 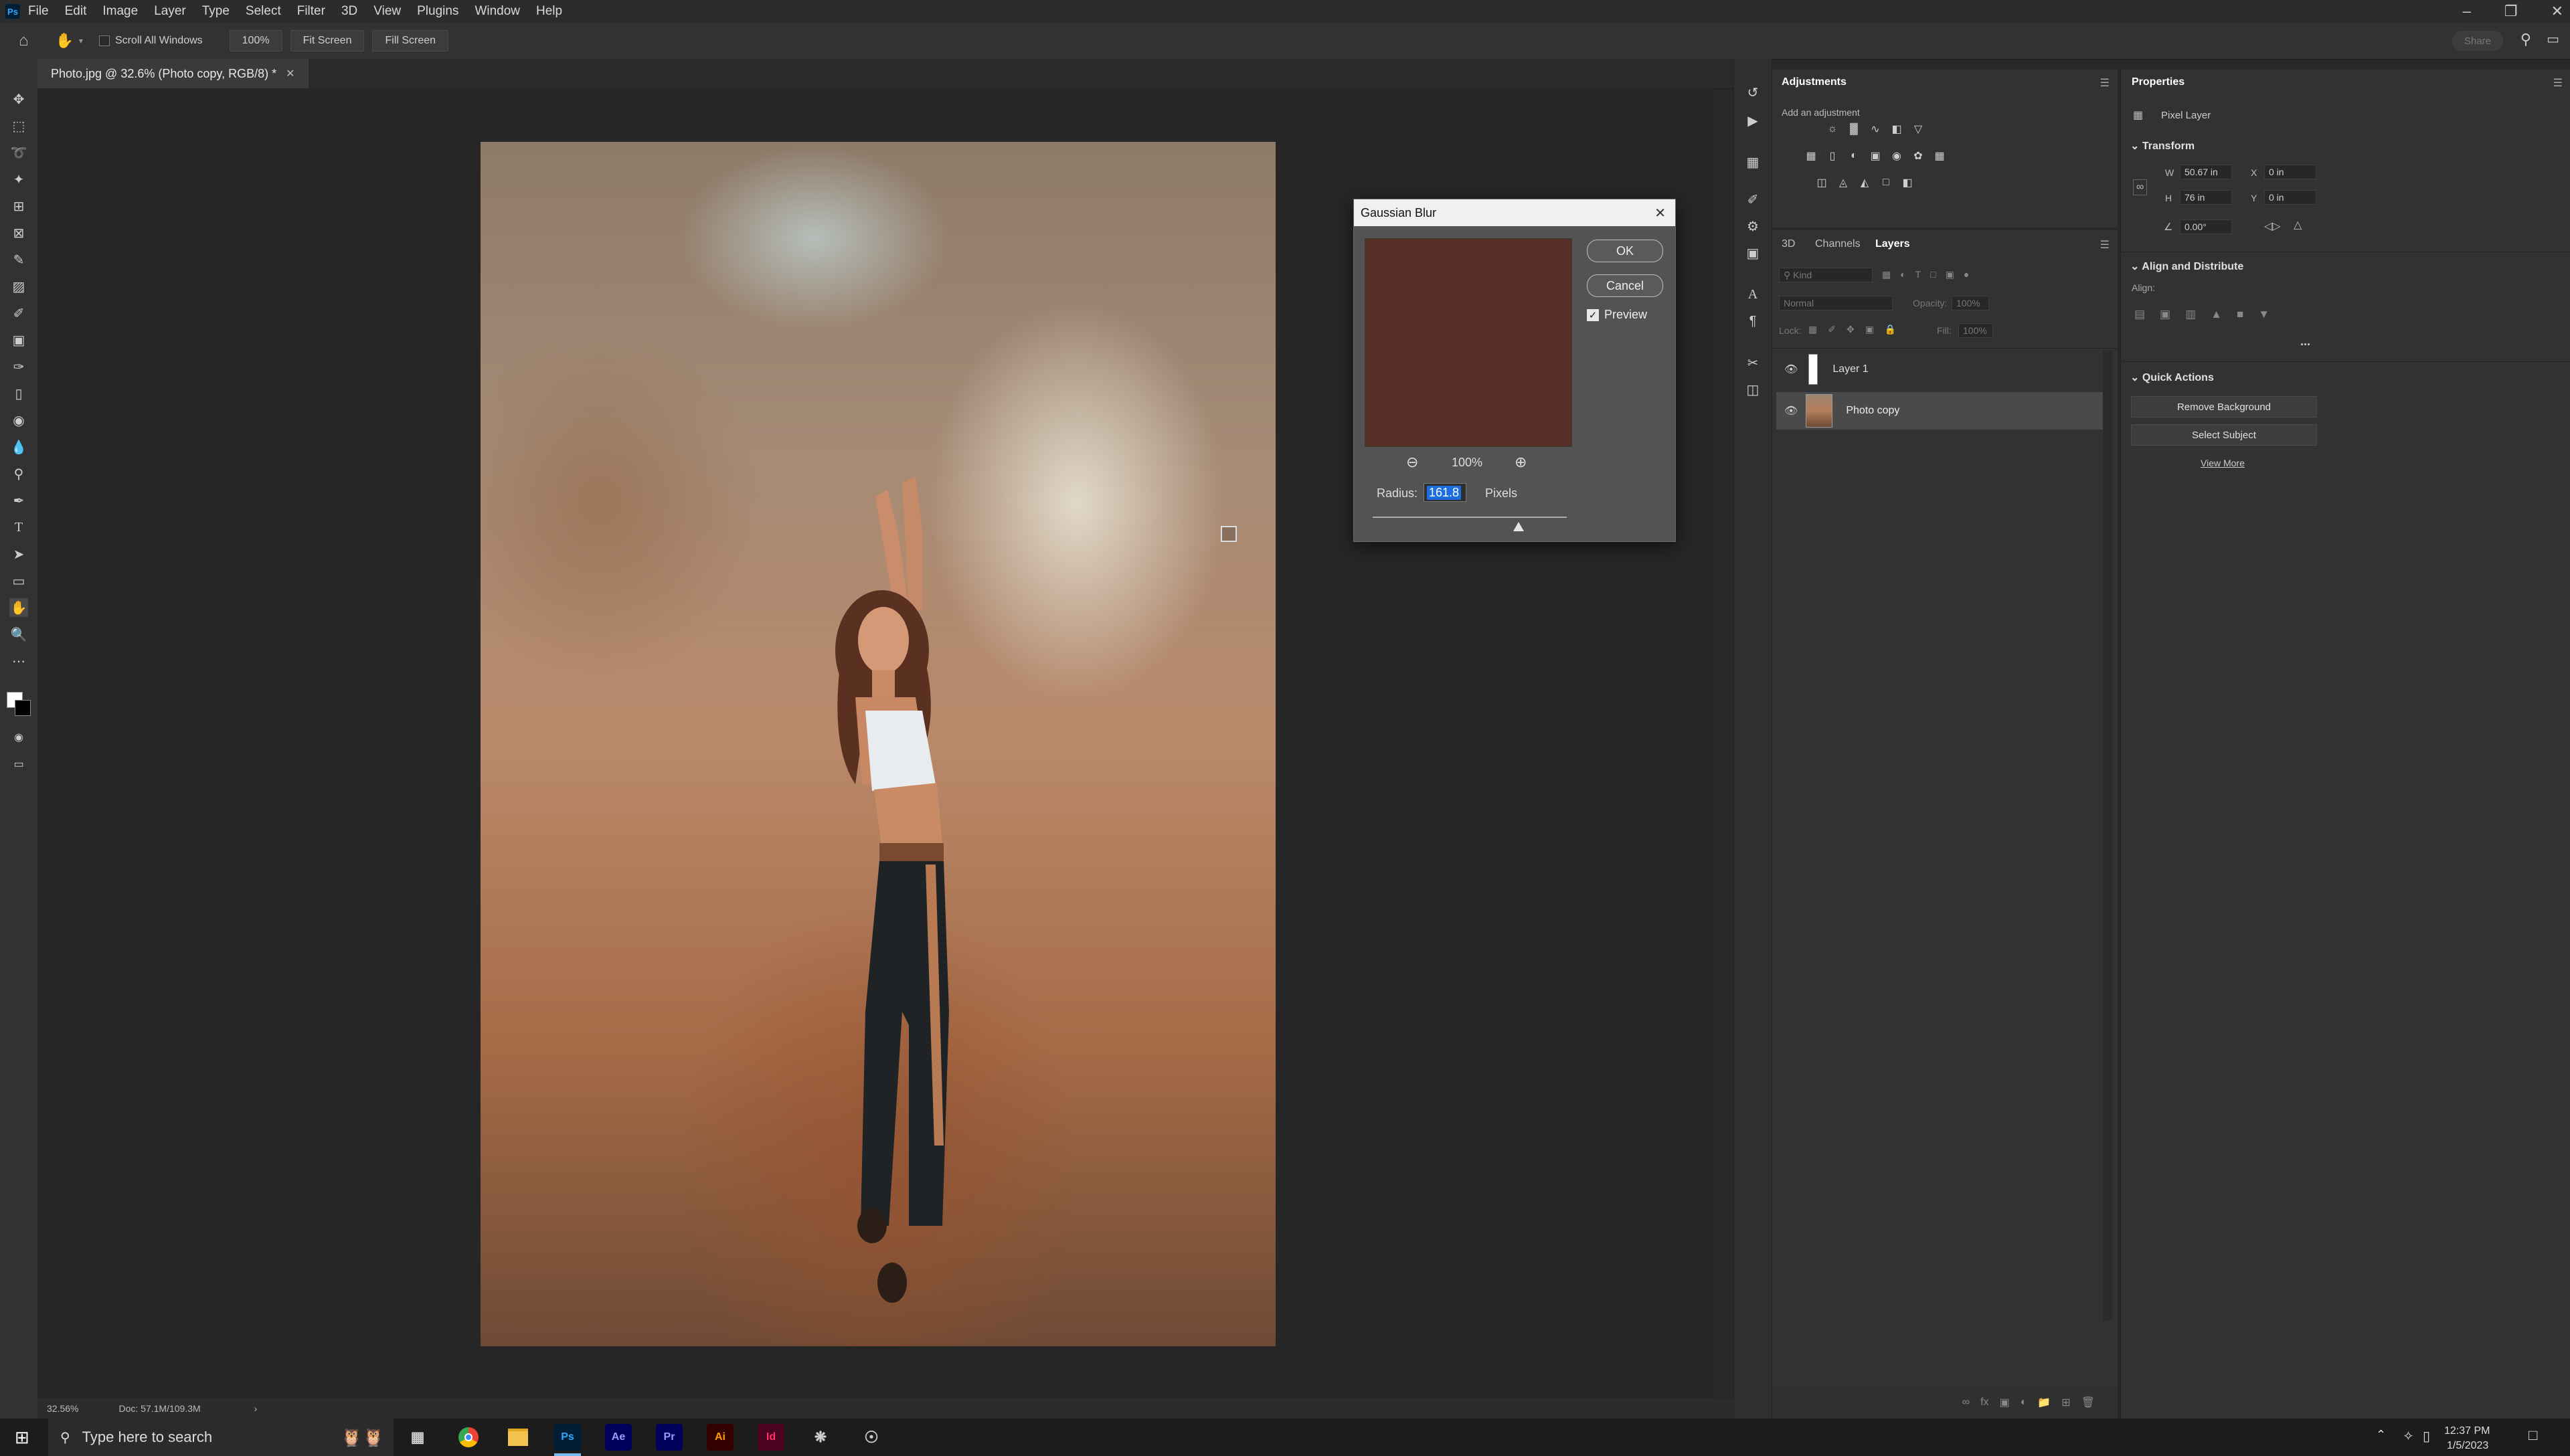 What do you see at coordinates (19, 447) in the screenshot?
I see `blur-tool-icon: 💧` at bounding box center [19, 447].